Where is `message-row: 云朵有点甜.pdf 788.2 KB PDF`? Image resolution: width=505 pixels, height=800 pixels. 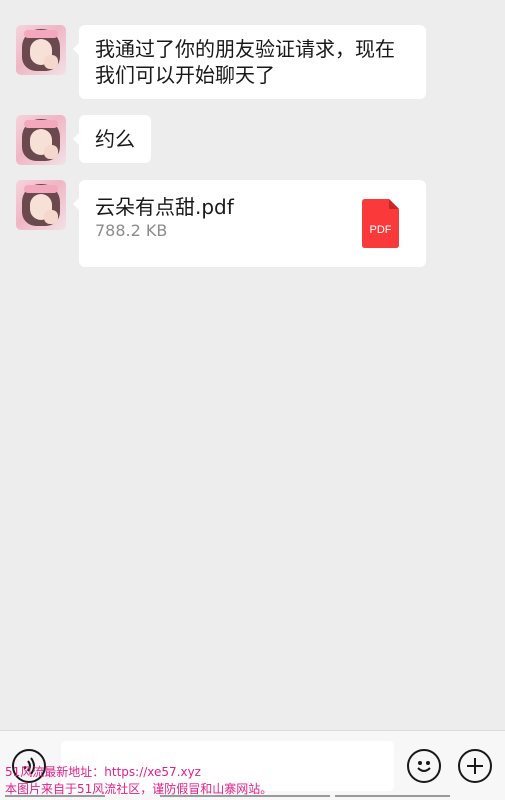 message-row: 云朵有点甜.pdf 788.2 KB PDF is located at coordinates (221, 223).